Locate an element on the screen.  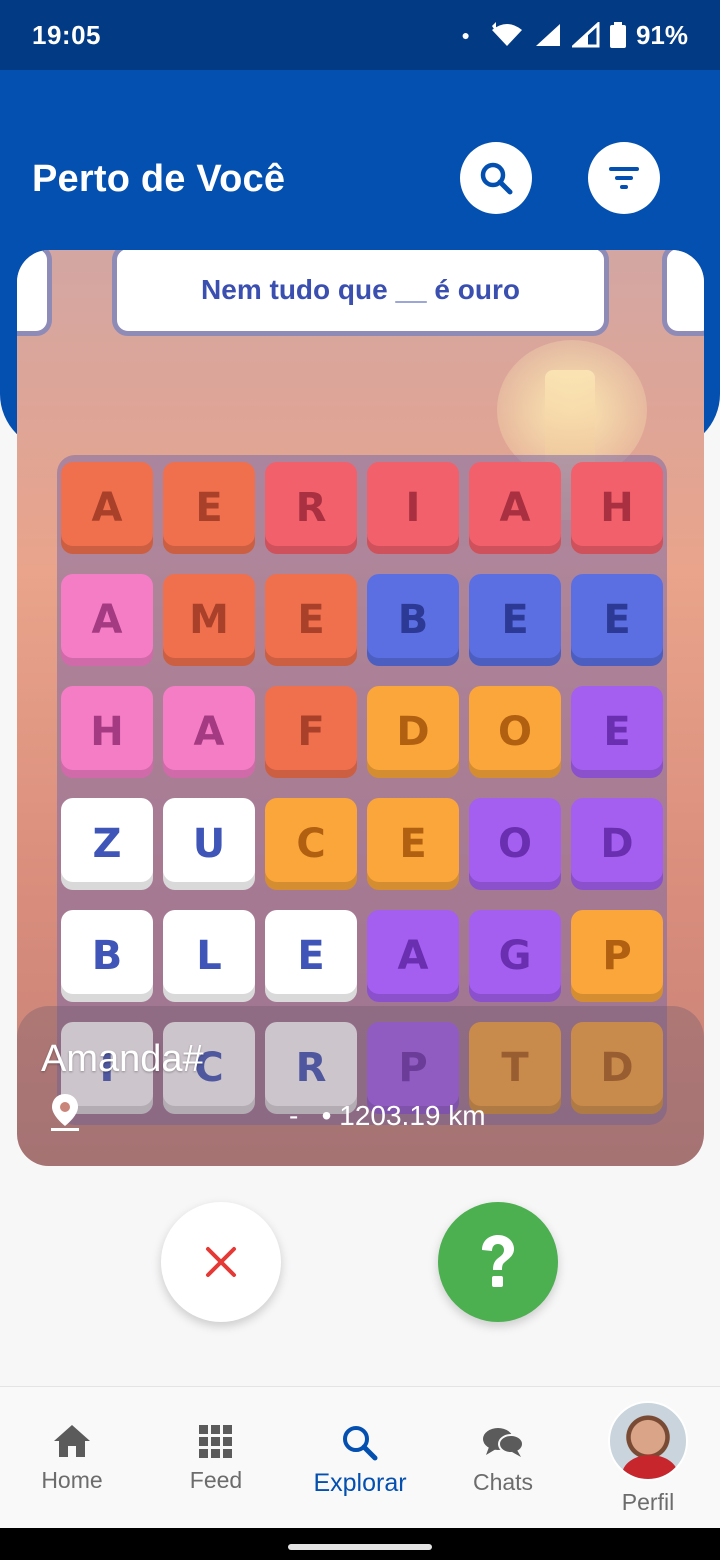
nav-chats-label: Chats is located at coordinates (503, 1482).